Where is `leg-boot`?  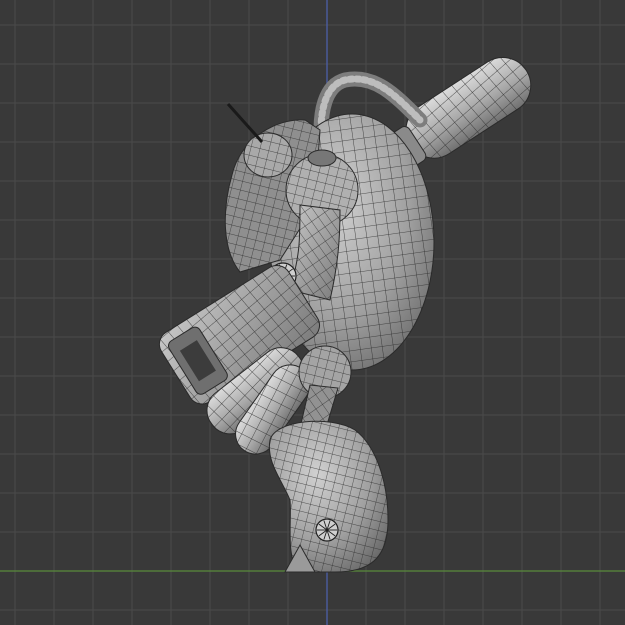
leg-boot is located at coordinates (328, 496).